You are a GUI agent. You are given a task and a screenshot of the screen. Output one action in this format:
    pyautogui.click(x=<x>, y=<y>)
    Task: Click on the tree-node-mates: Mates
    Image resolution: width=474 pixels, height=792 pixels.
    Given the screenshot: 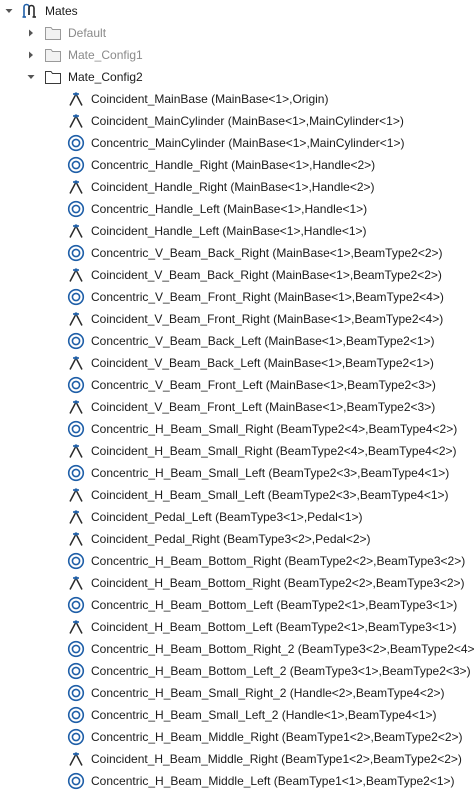 What is the action you would take?
    pyautogui.click(x=237, y=11)
    